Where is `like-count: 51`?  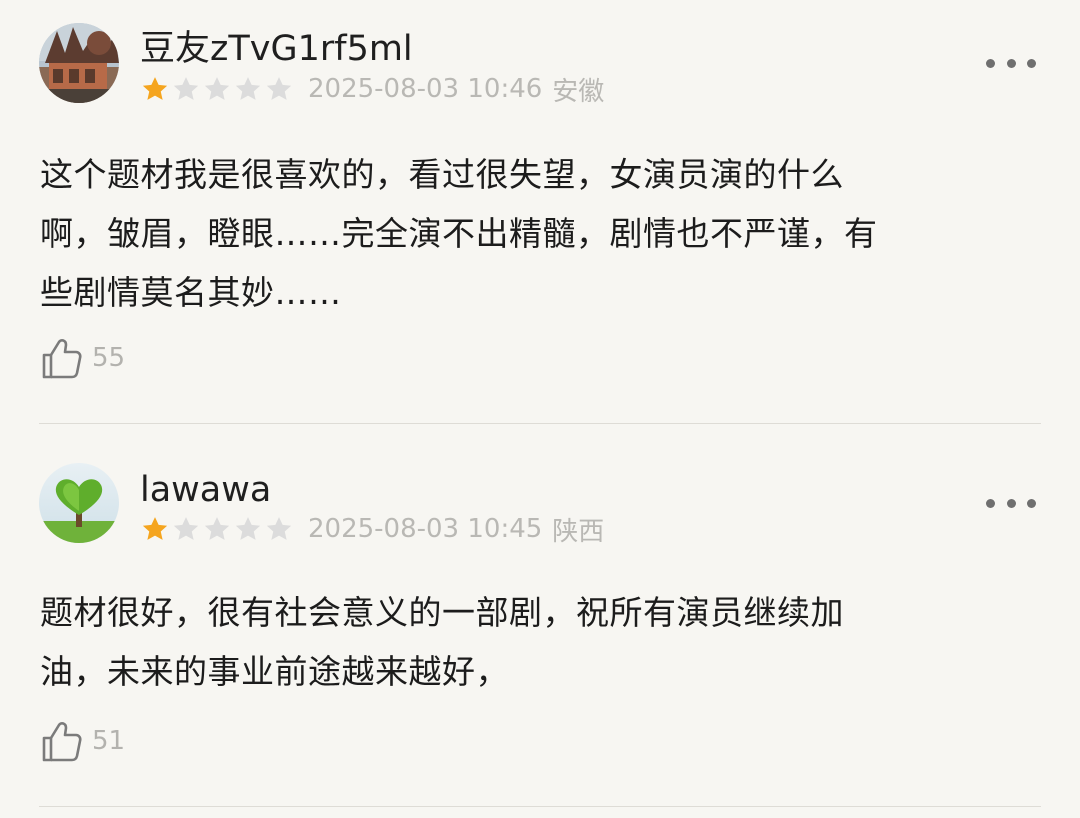
like-count: 51 is located at coordinates (109, 741).